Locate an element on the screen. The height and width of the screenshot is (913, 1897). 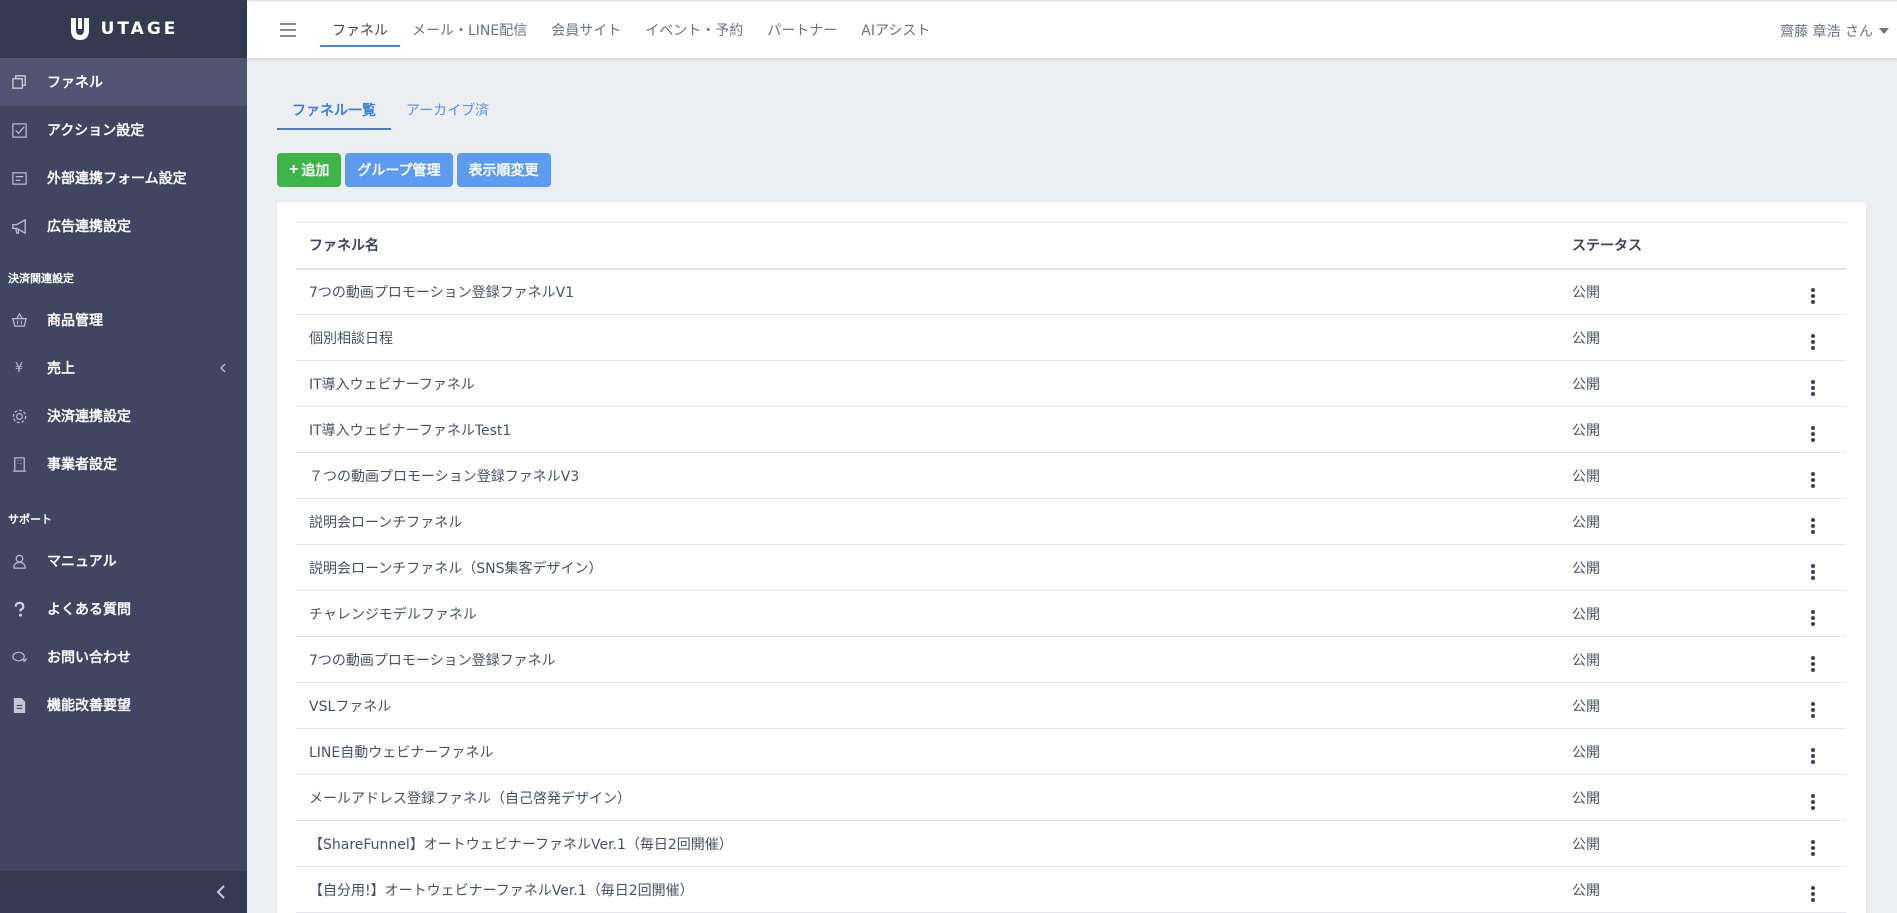
funnel-name: IT導入ウェビナーファネル is located at coordinates (927, 383).